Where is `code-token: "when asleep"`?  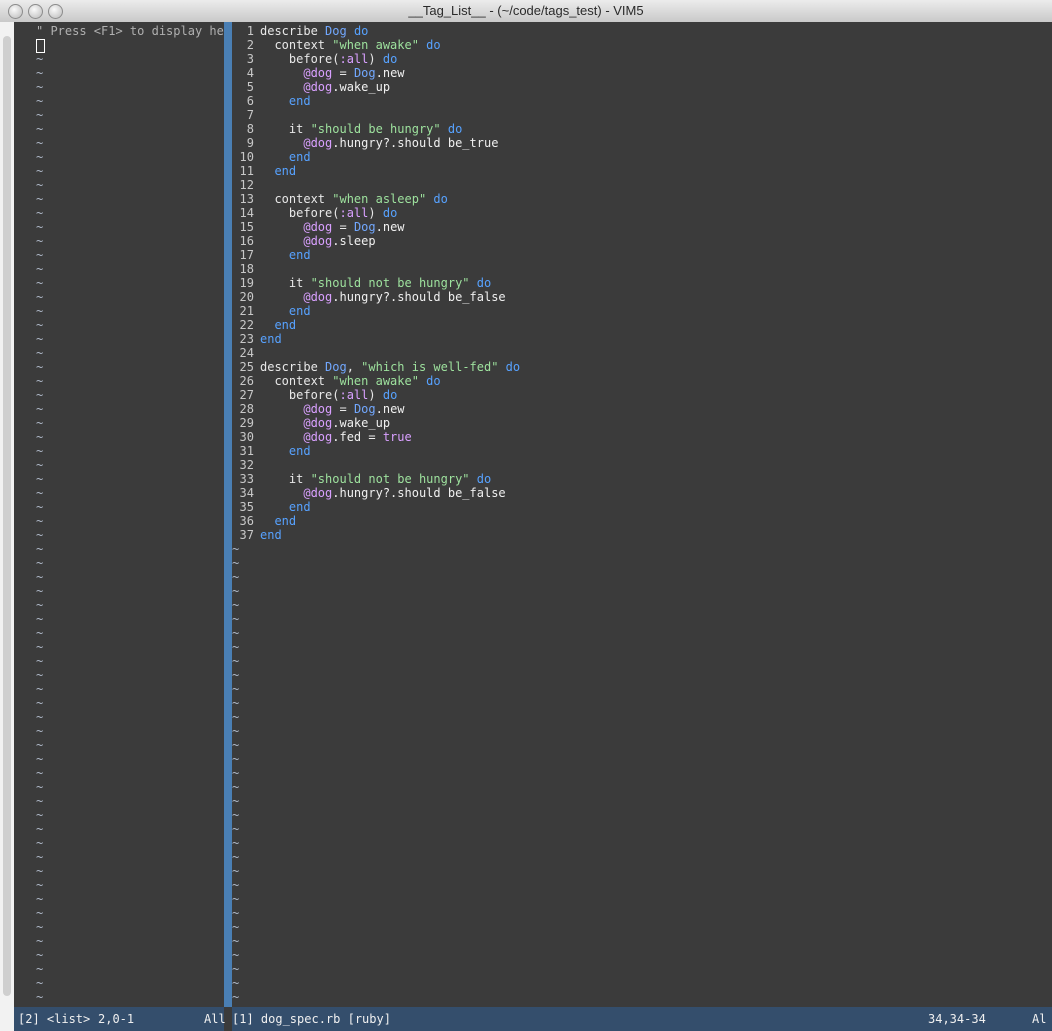
code-token: "when asleep" is located at coordinates (379, 199).